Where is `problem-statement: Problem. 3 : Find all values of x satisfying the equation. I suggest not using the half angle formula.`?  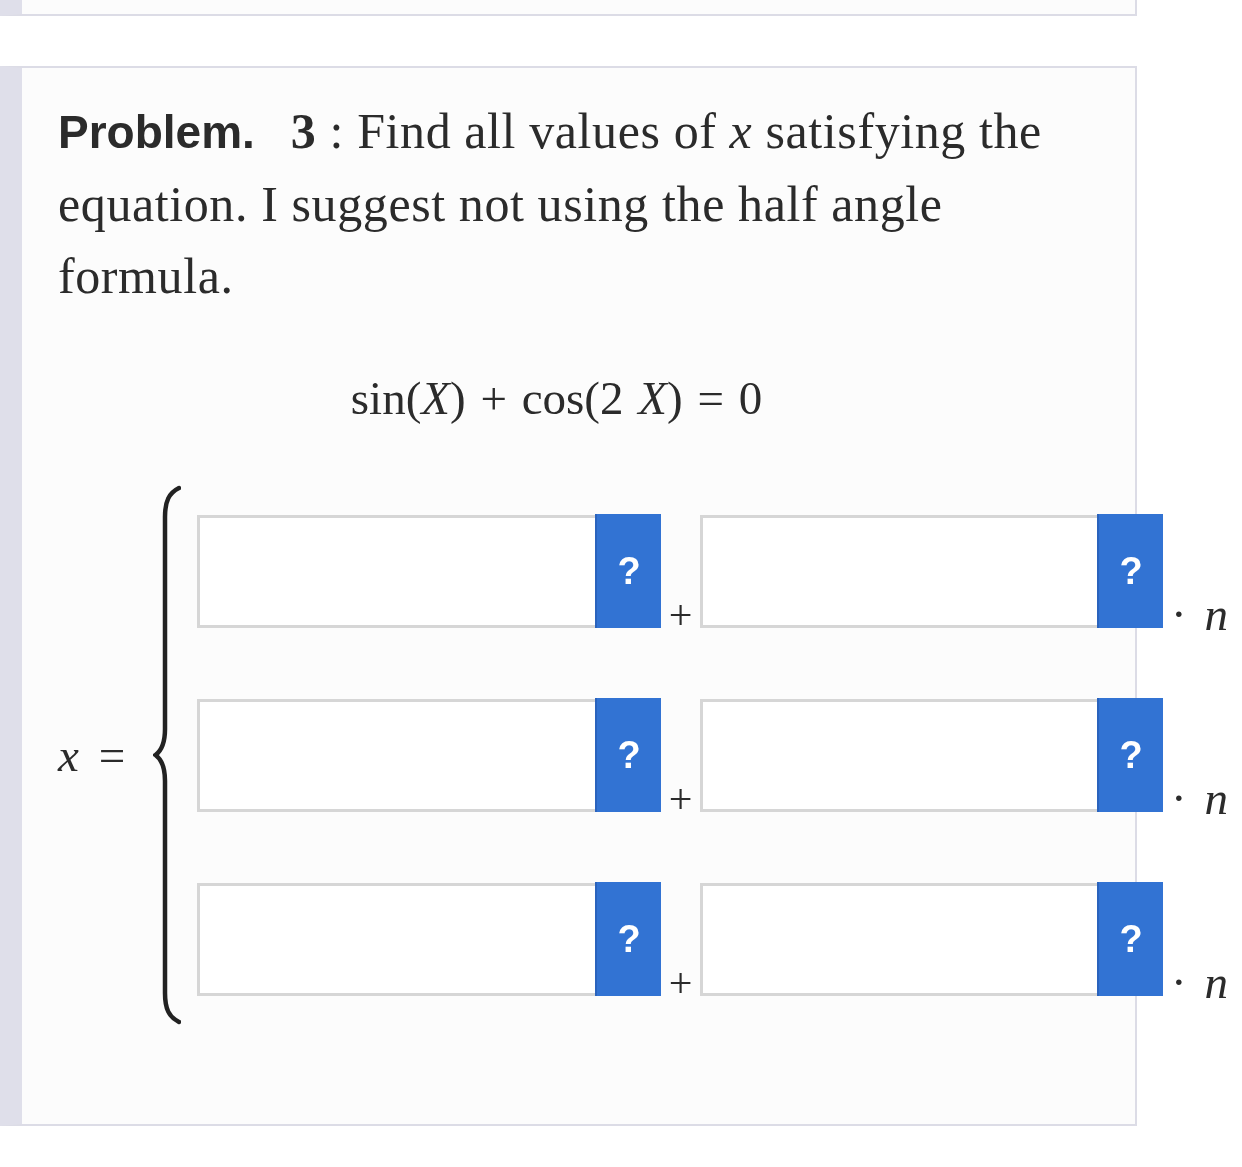
problem-statement: Problem. 3 : Find all values of x satisfying the equation. I suggest not using the half angle formula. is located at coordinates (550, 204).